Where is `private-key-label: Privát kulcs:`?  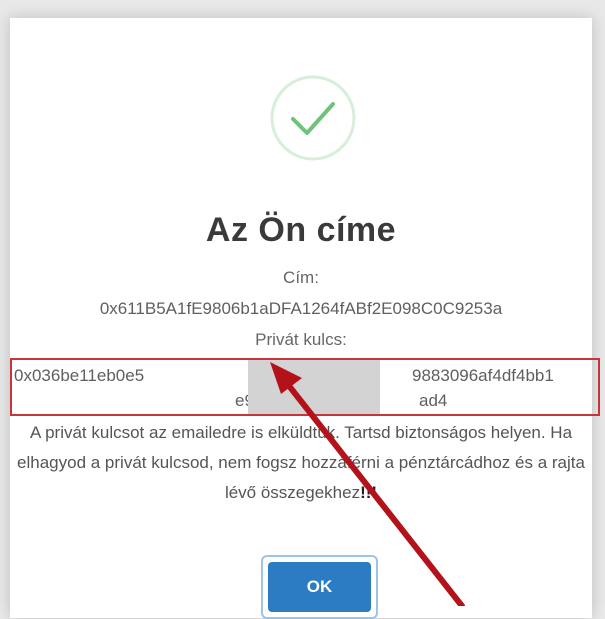
private-key-label: Privát kulcs: is located at coordinates (301, 339).